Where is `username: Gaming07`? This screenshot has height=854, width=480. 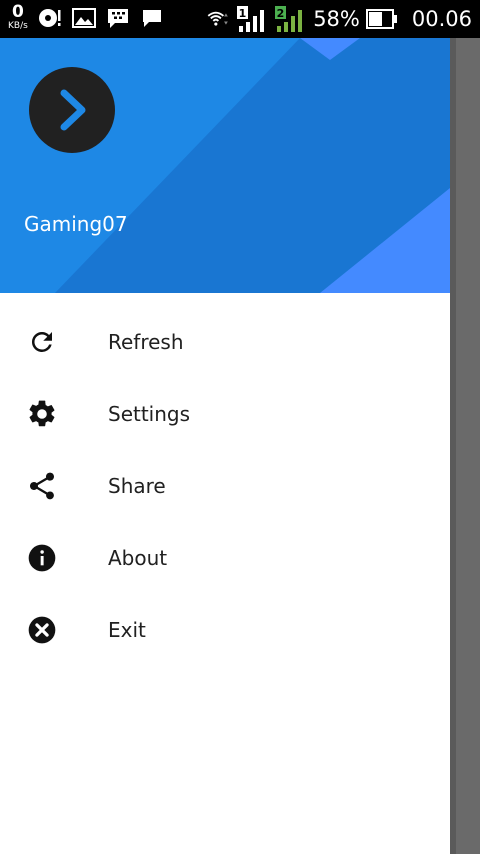 username: Gaming07 is located at coordinates (76, 224).